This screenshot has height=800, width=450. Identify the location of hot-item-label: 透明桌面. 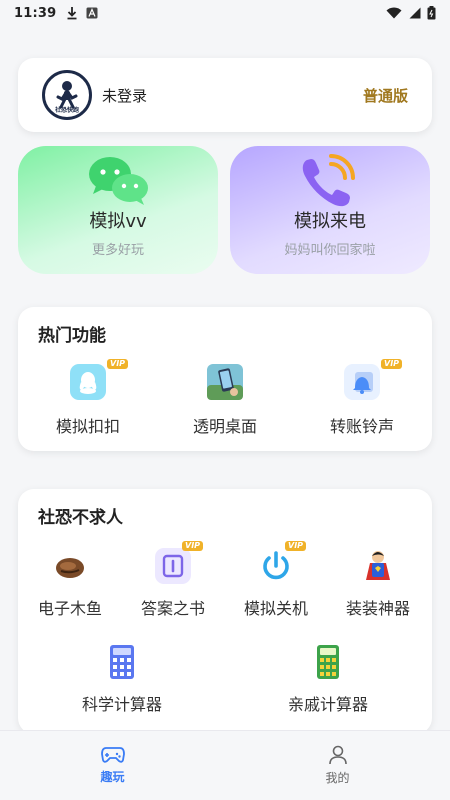
(224, 426).